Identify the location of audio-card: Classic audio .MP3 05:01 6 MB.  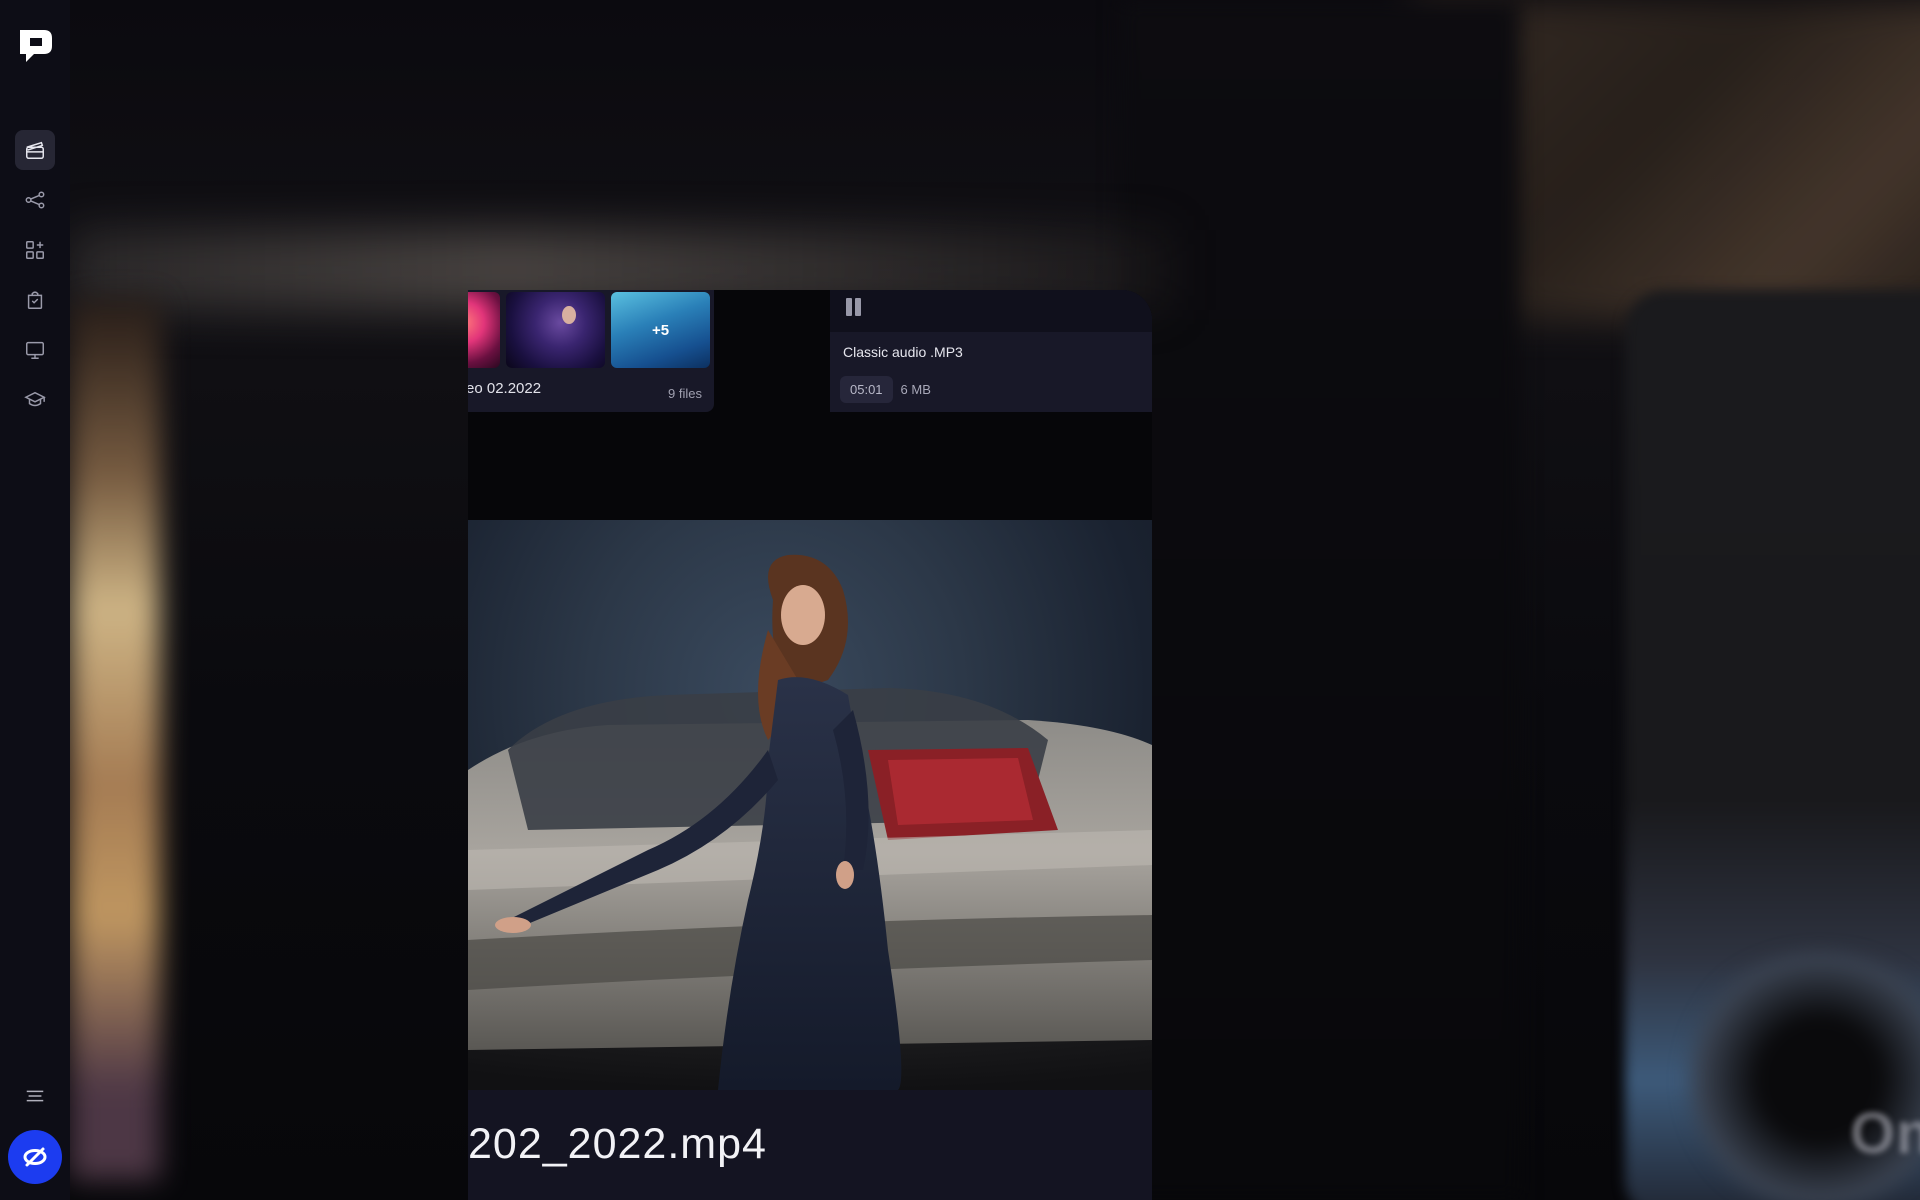
(991, 351).